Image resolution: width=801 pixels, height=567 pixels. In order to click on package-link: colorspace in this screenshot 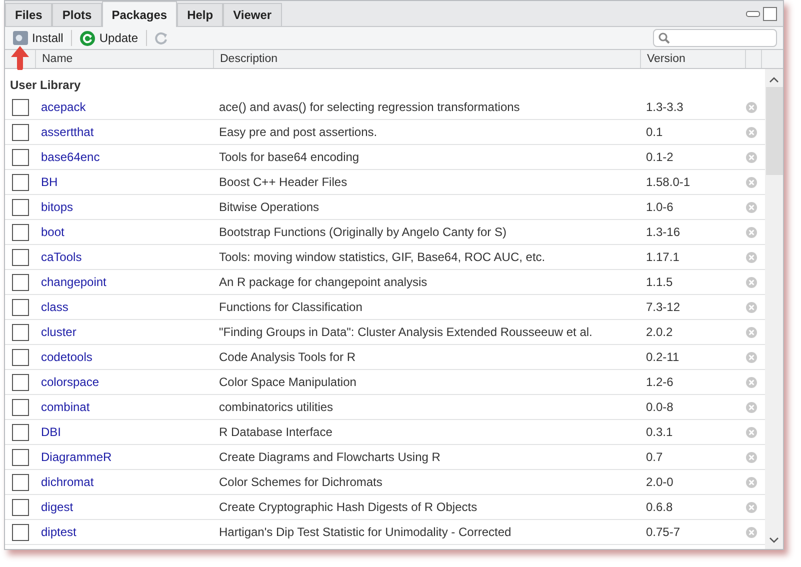, I will do `click(68, 382)`.